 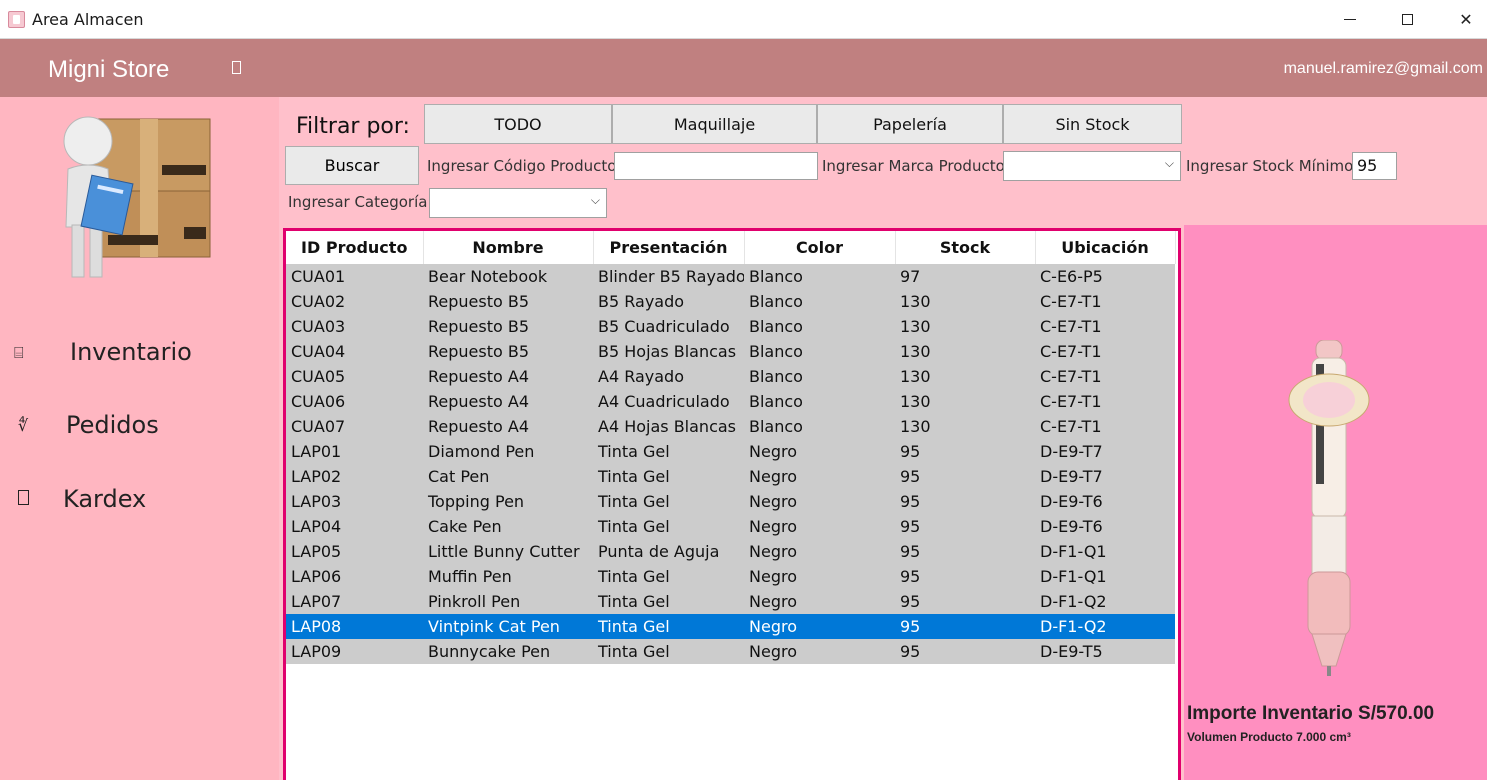 What do you see at coordinates (1462, 19) in the screenshot?
I see `close-button: ✕` at bounding box center [1462, 19].